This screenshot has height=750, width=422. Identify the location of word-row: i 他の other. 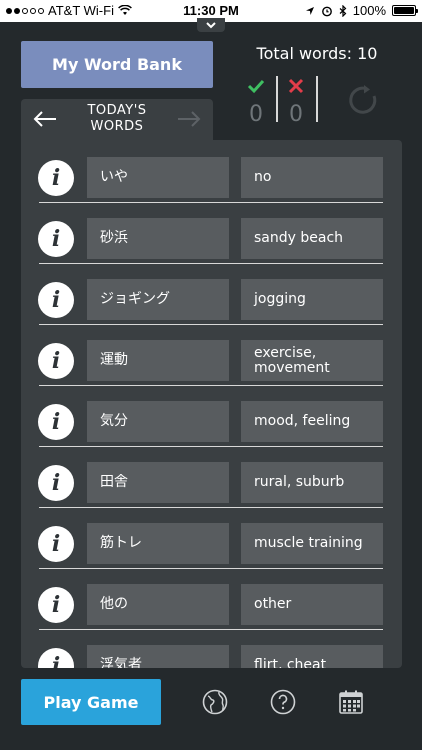
(211, 598).